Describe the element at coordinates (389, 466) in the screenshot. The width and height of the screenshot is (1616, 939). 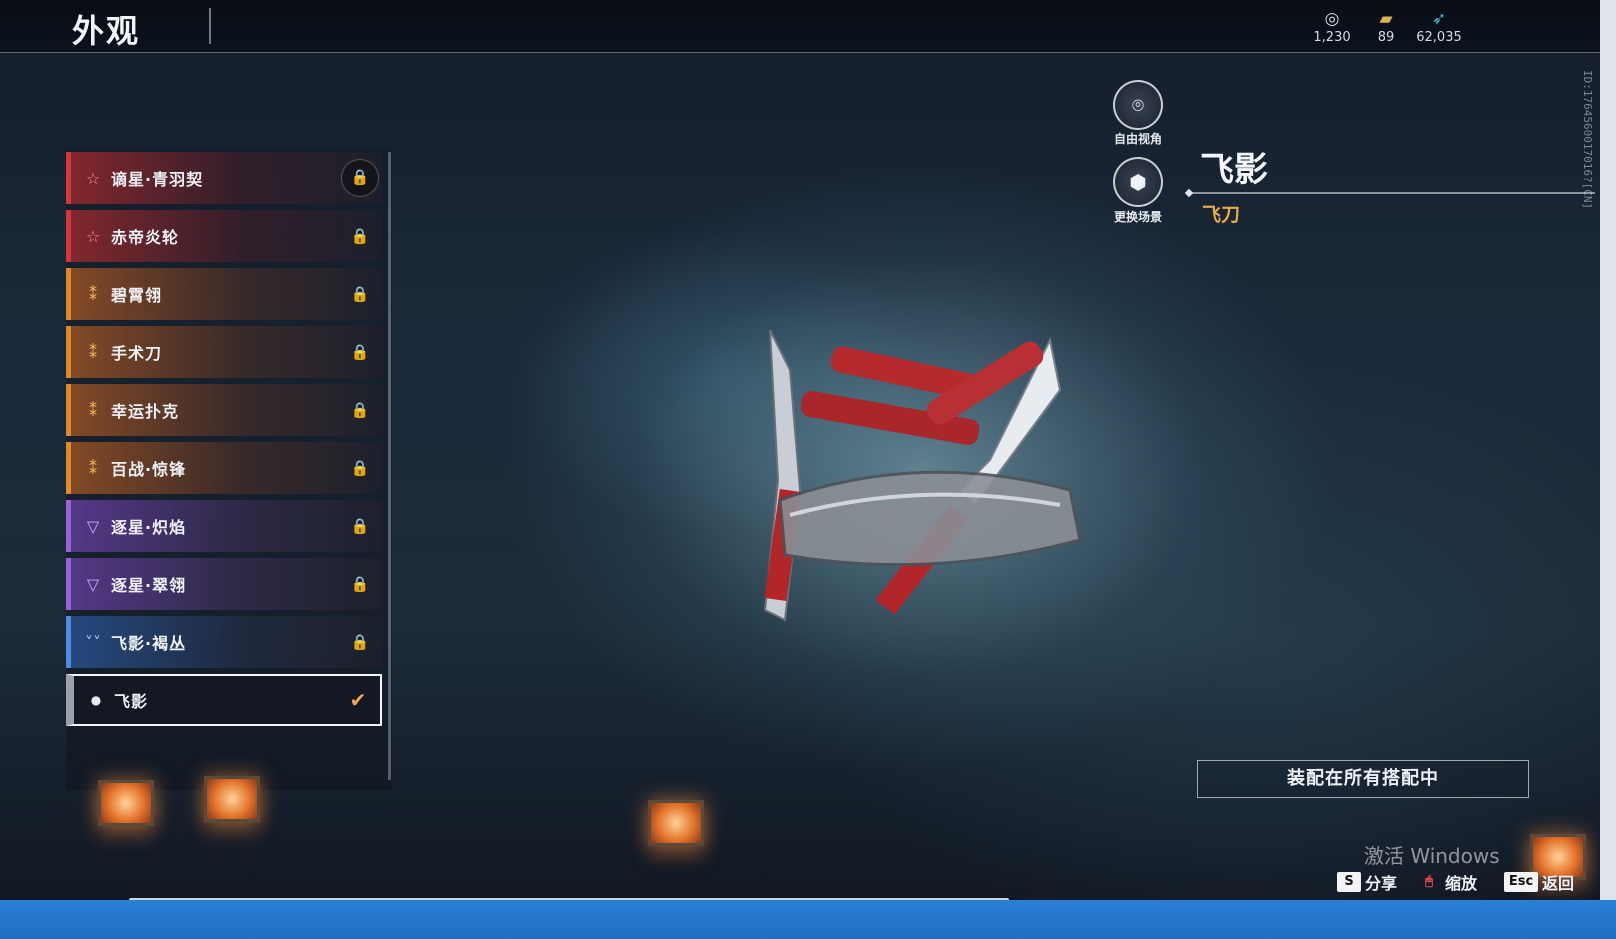
I see `list-scrollbar` at that location.